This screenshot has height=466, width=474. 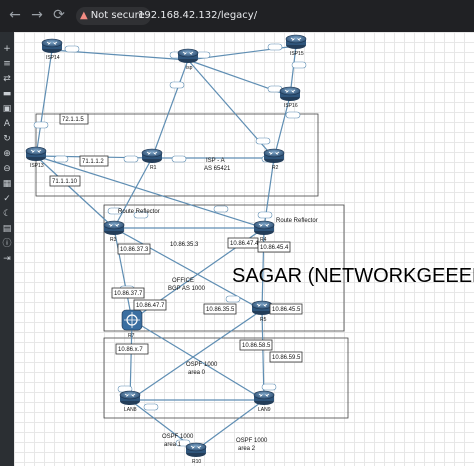 I want to click on svg-text: ISP14, so click(x=53, y=58).